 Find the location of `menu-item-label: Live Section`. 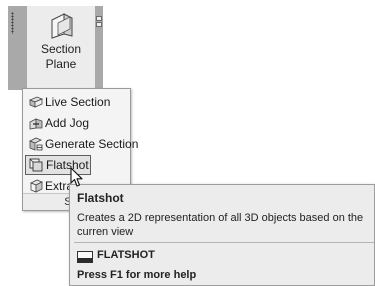

menu-item-label: Live Section is located at coordinates (78, 102).